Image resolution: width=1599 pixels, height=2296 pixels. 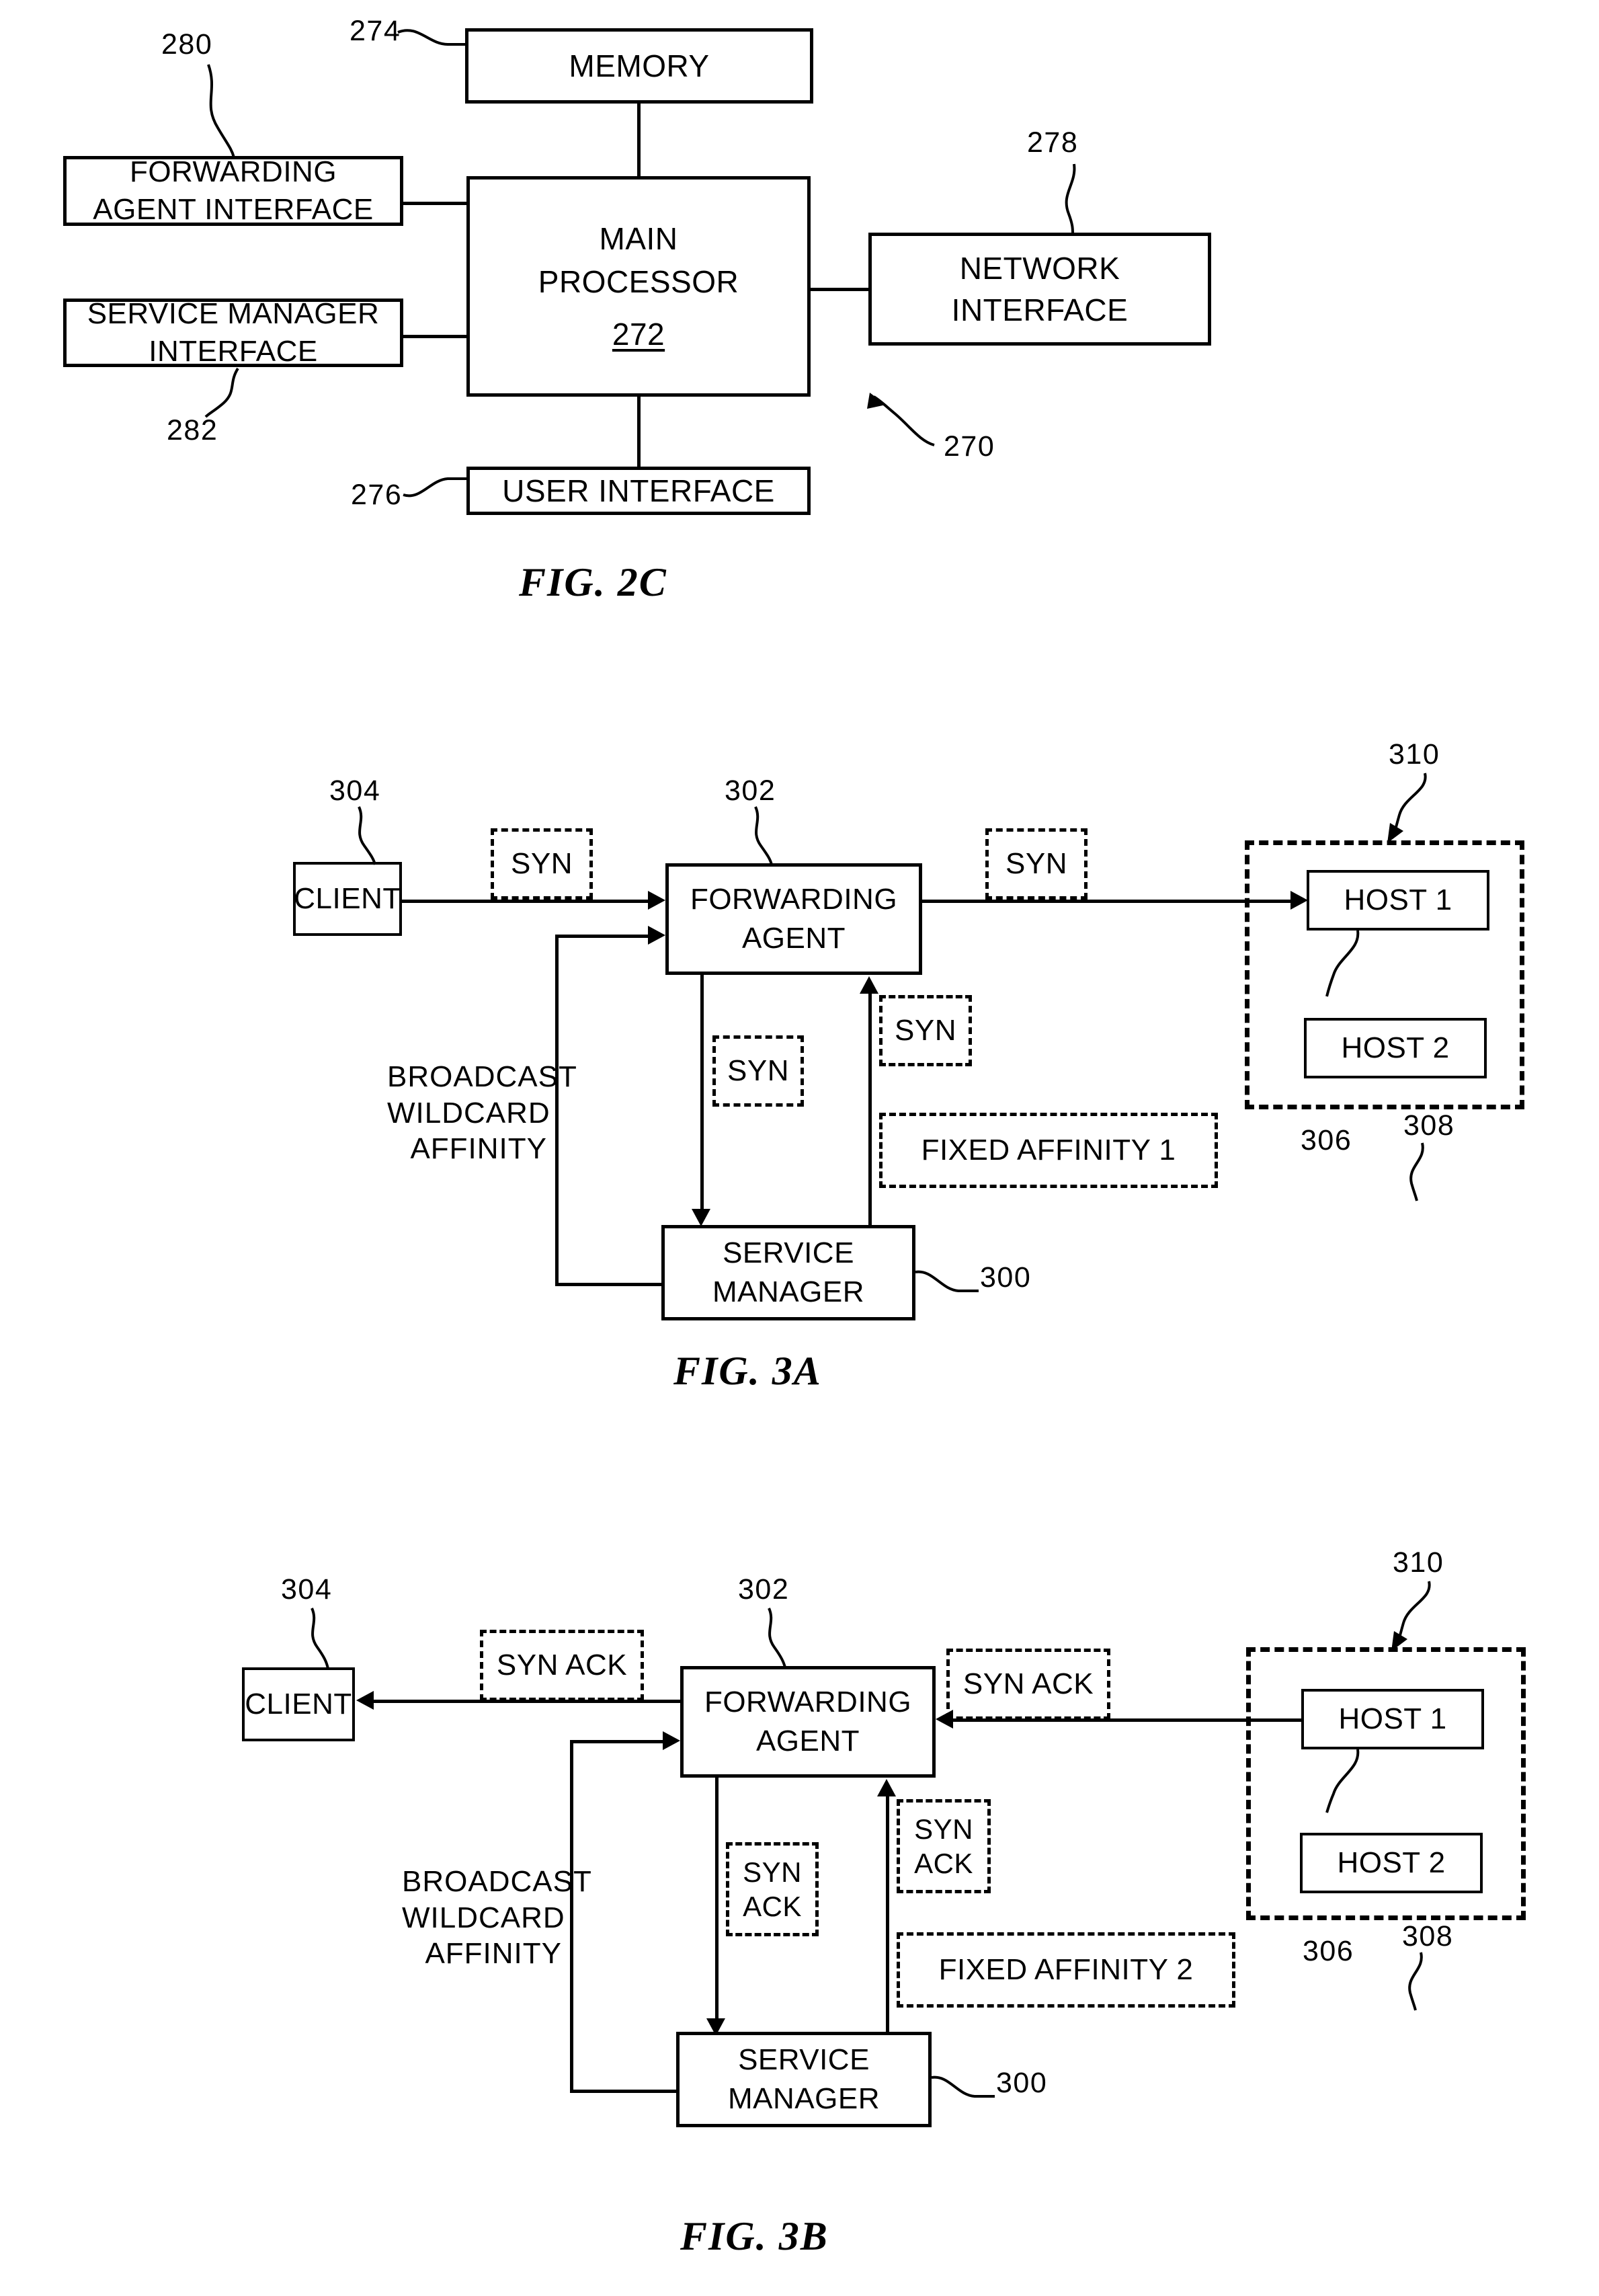 I want to click on figure-3b-caption: FIG. 3B, so click(x=754, y=2236).